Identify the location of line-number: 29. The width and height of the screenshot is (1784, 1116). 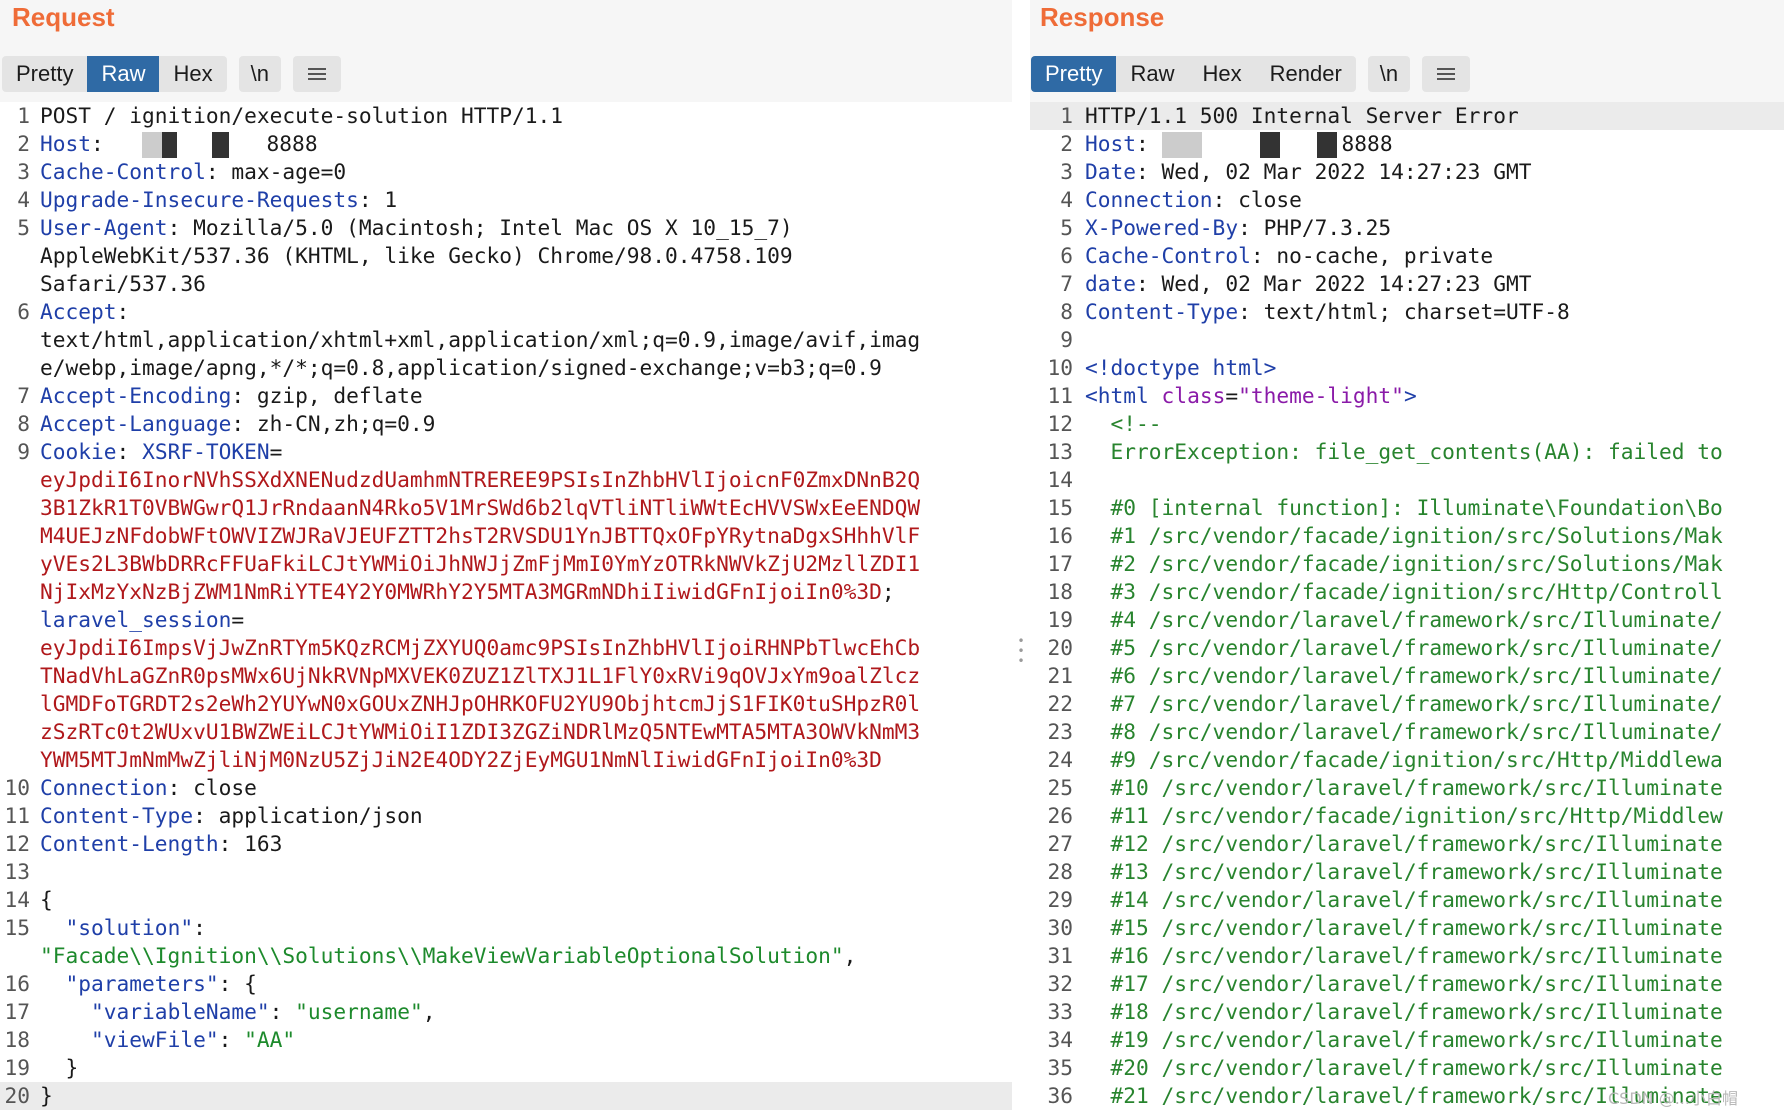
(1060, 899).